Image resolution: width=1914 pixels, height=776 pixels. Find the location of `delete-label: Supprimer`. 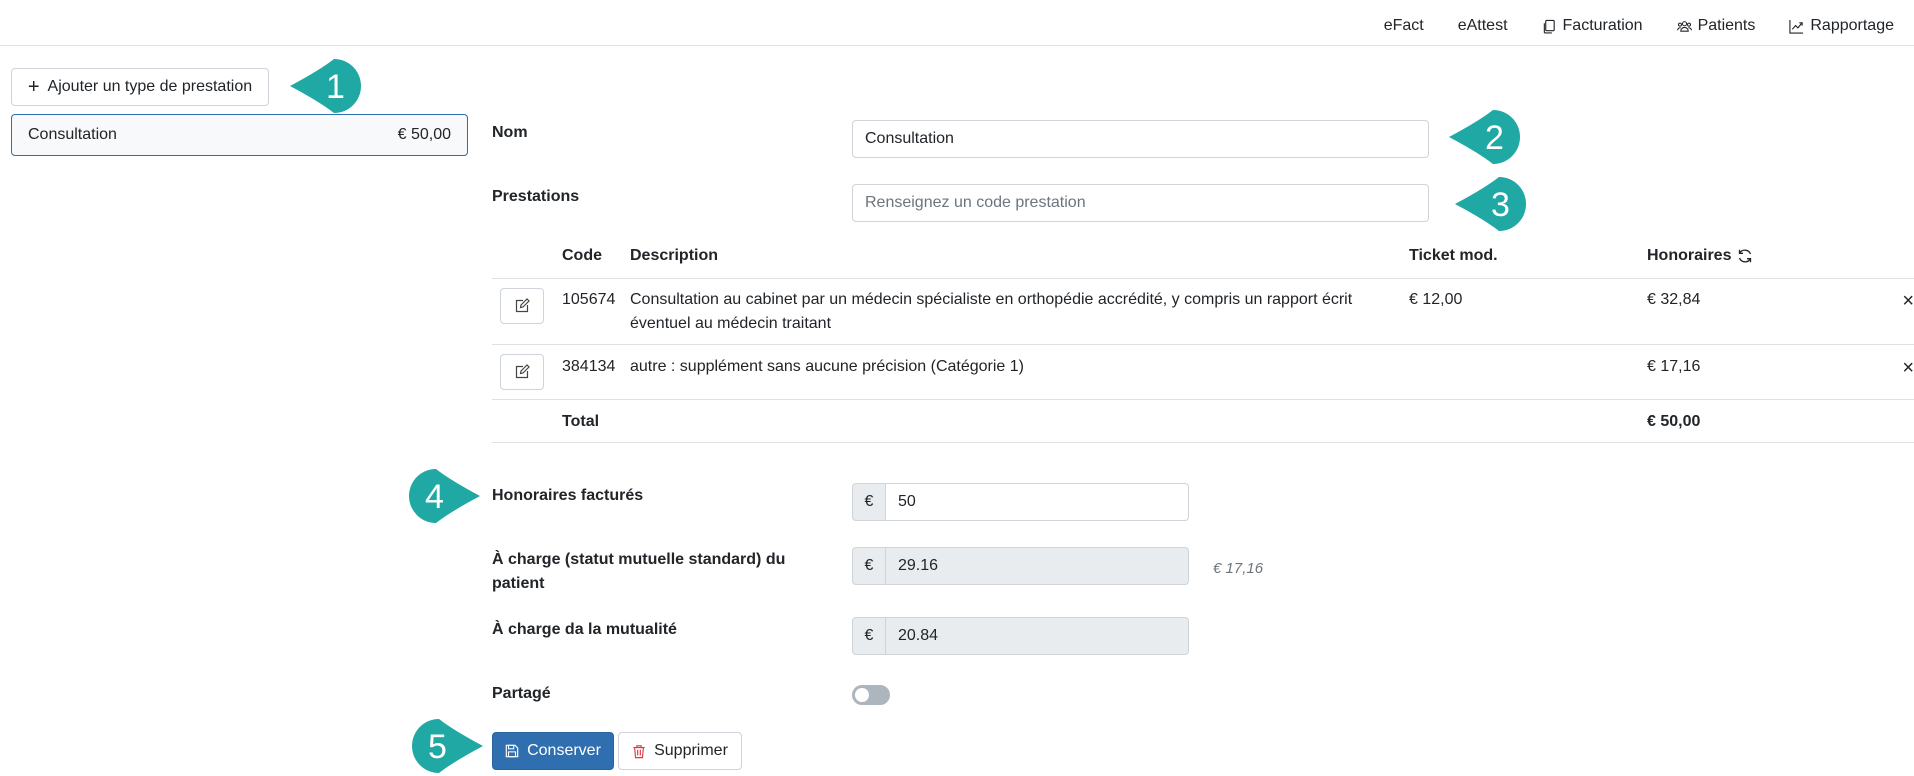

delete-label: Supprimer is located at coordinates (691, 750).